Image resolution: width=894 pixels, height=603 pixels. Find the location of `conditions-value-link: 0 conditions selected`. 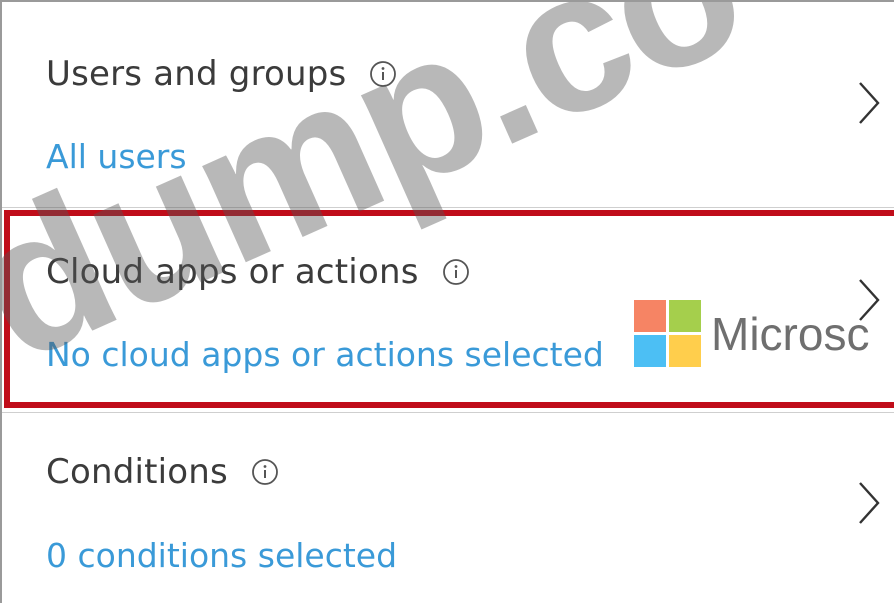

conditions-value-link: 0 conditions selected is located at coordinates (221, 555).